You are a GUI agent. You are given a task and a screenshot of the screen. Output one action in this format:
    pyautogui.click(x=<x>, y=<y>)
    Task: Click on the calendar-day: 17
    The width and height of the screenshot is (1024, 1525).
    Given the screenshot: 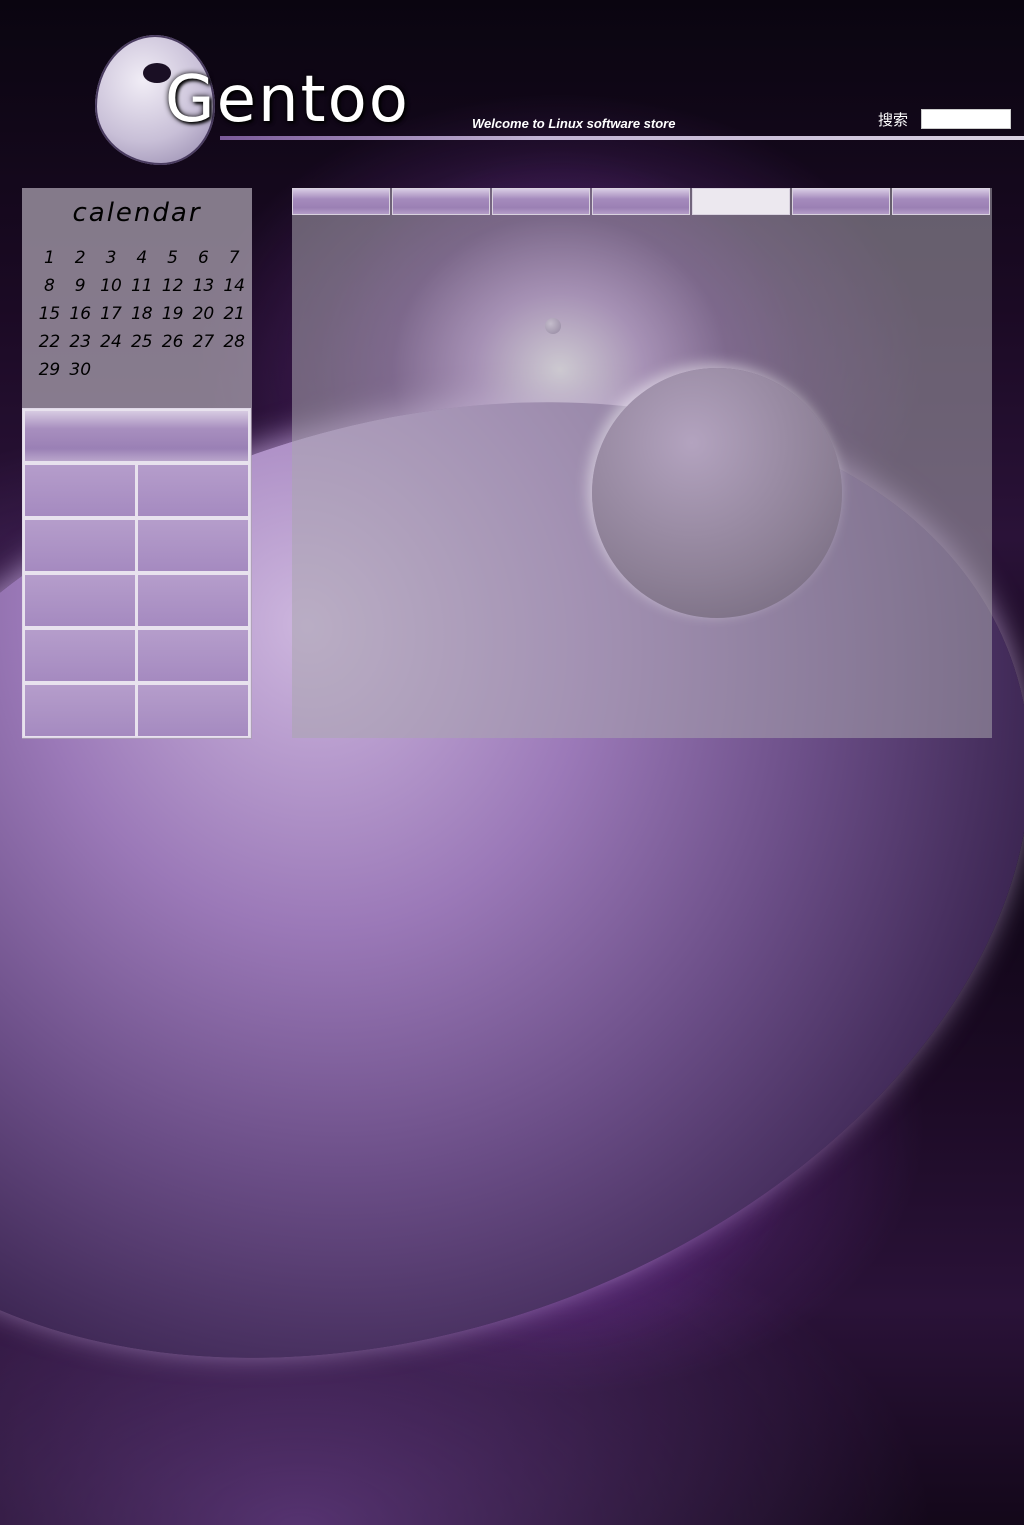 What is the action you would take?
    pyautogui.click(x=111, y=314)
    